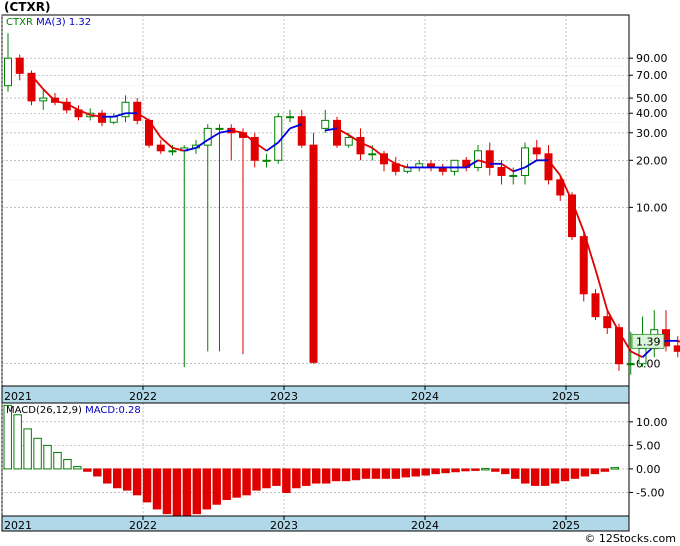 The height and width of the screenshot is (546, 680). What do you see at coordinates (18, 525) in the screenshot?
I see `macd-x-tick-label: 2021` at bounding box center [18, 525].